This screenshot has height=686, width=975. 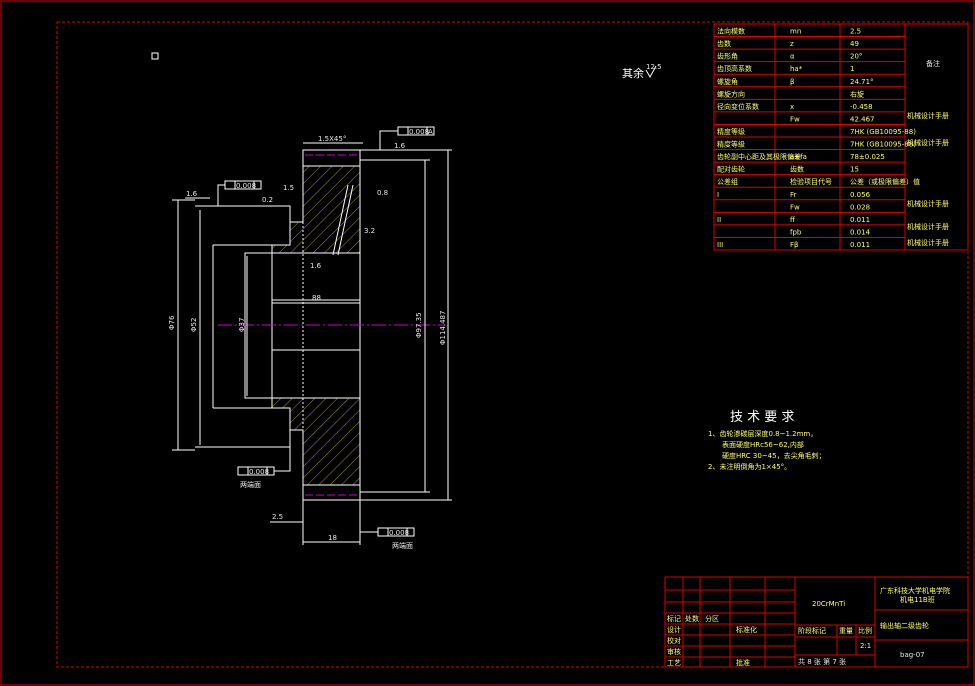 I want to click on param-row-value: 15, so click(x=854, y=170).